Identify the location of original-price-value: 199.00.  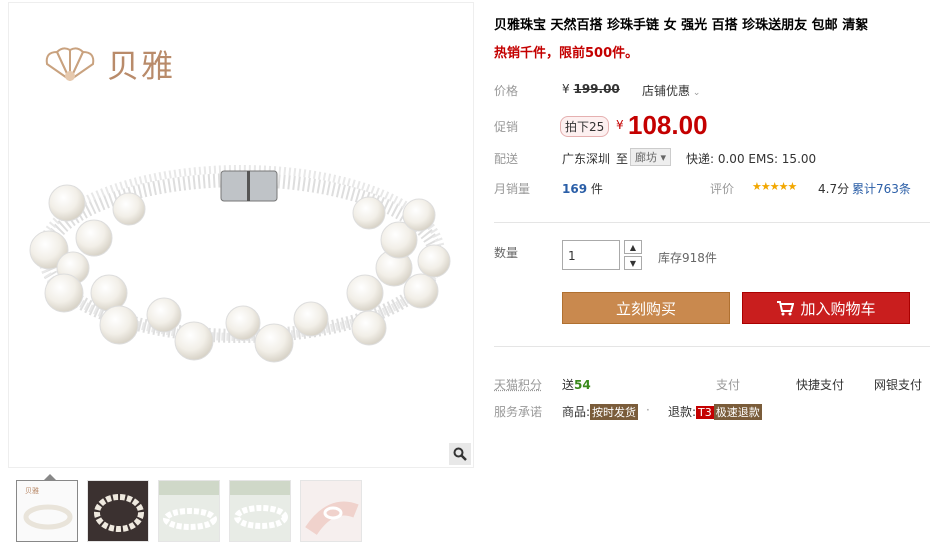
(596, 89).